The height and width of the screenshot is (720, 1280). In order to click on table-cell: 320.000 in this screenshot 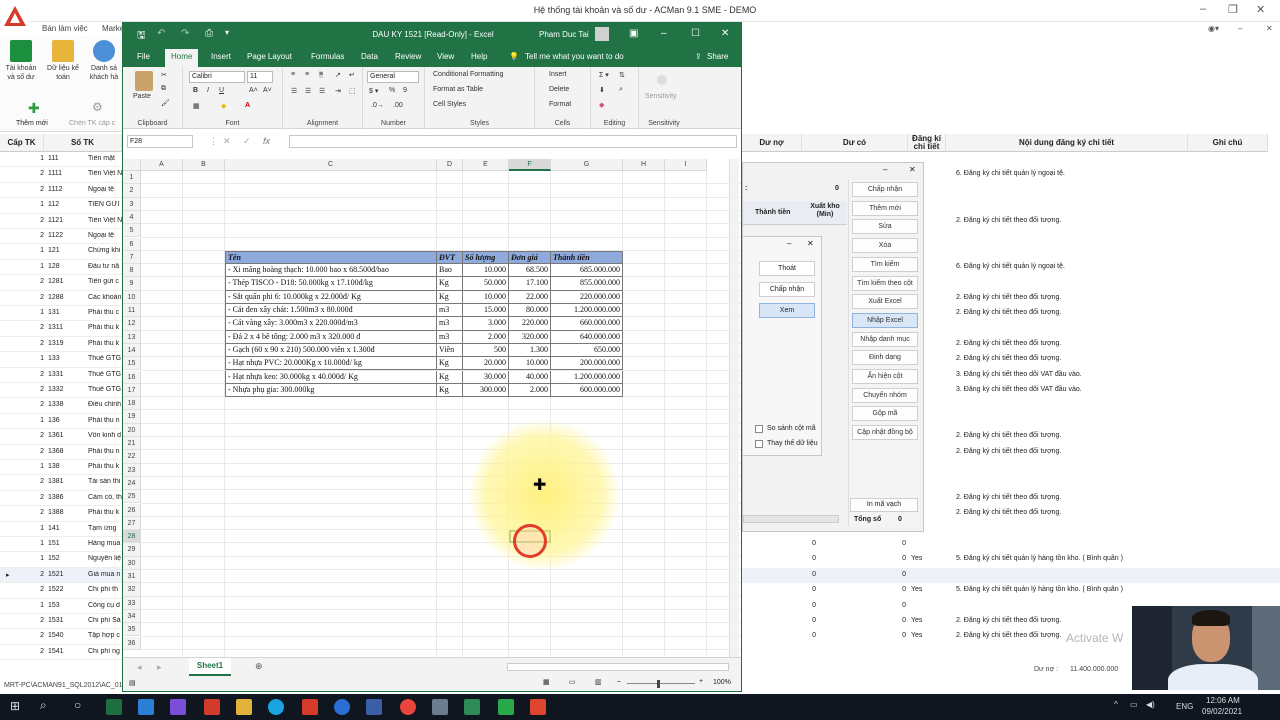, I will do `click(530, 337)`.